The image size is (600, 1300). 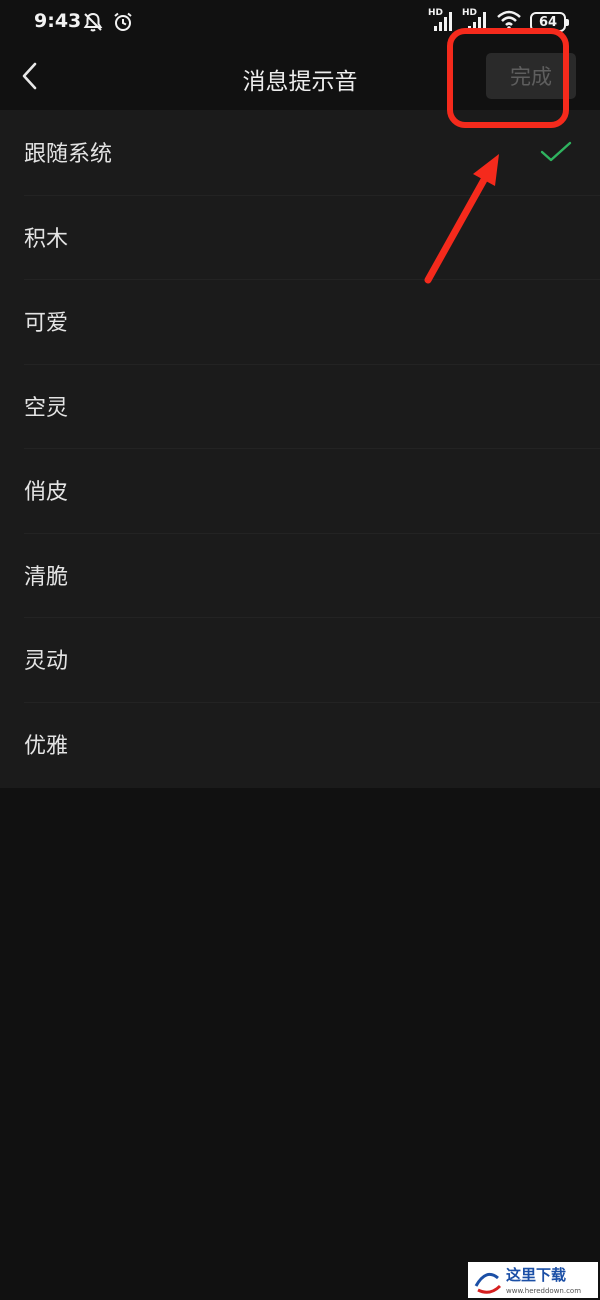 I want to click on alarm-icon, so click(x=123, y=24).